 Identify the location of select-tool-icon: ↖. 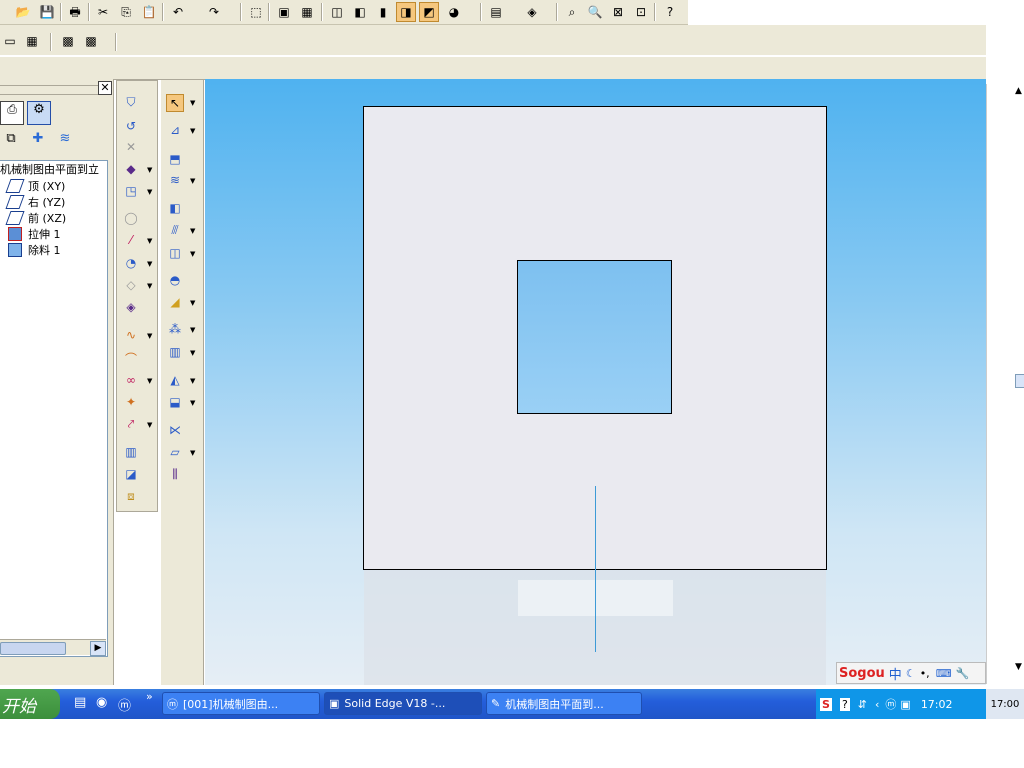
(175, 103).